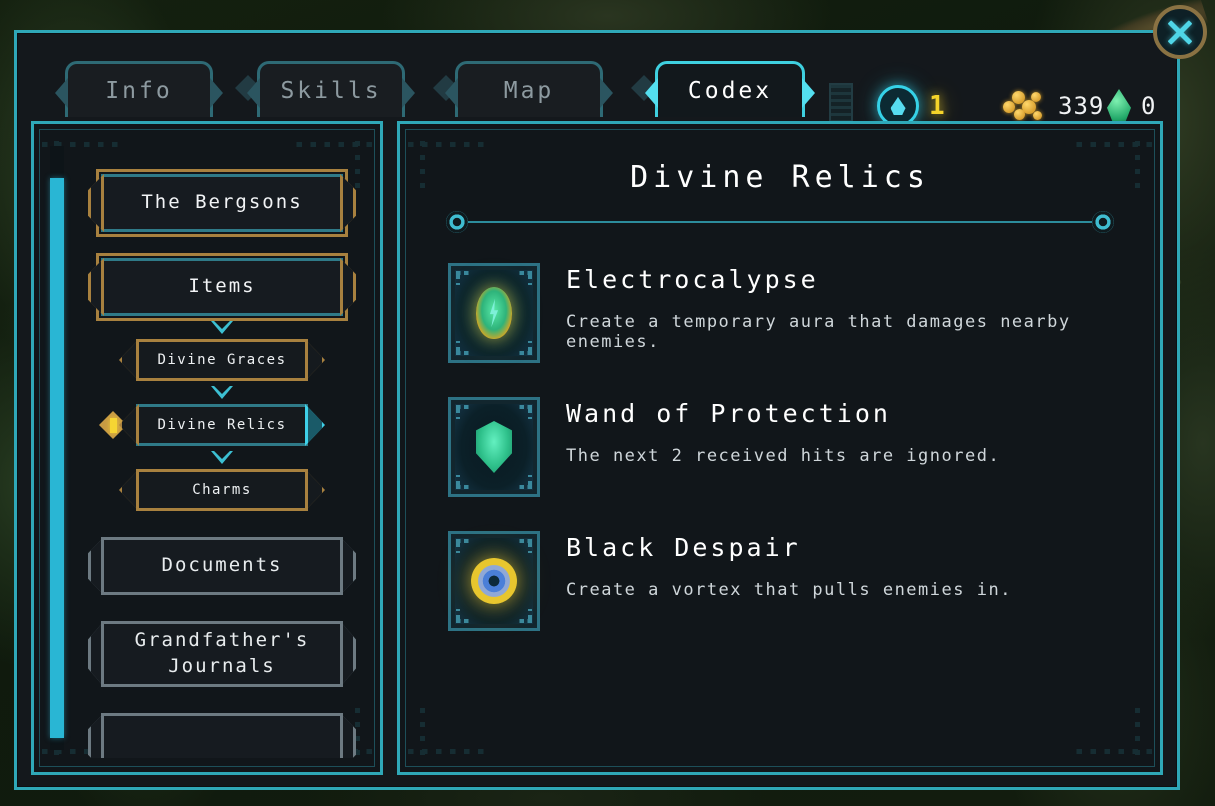  What do you see at coordinates (494, 447) in the screenshot?
I see `shield-relic-icon` at bounding box center [494, 447].